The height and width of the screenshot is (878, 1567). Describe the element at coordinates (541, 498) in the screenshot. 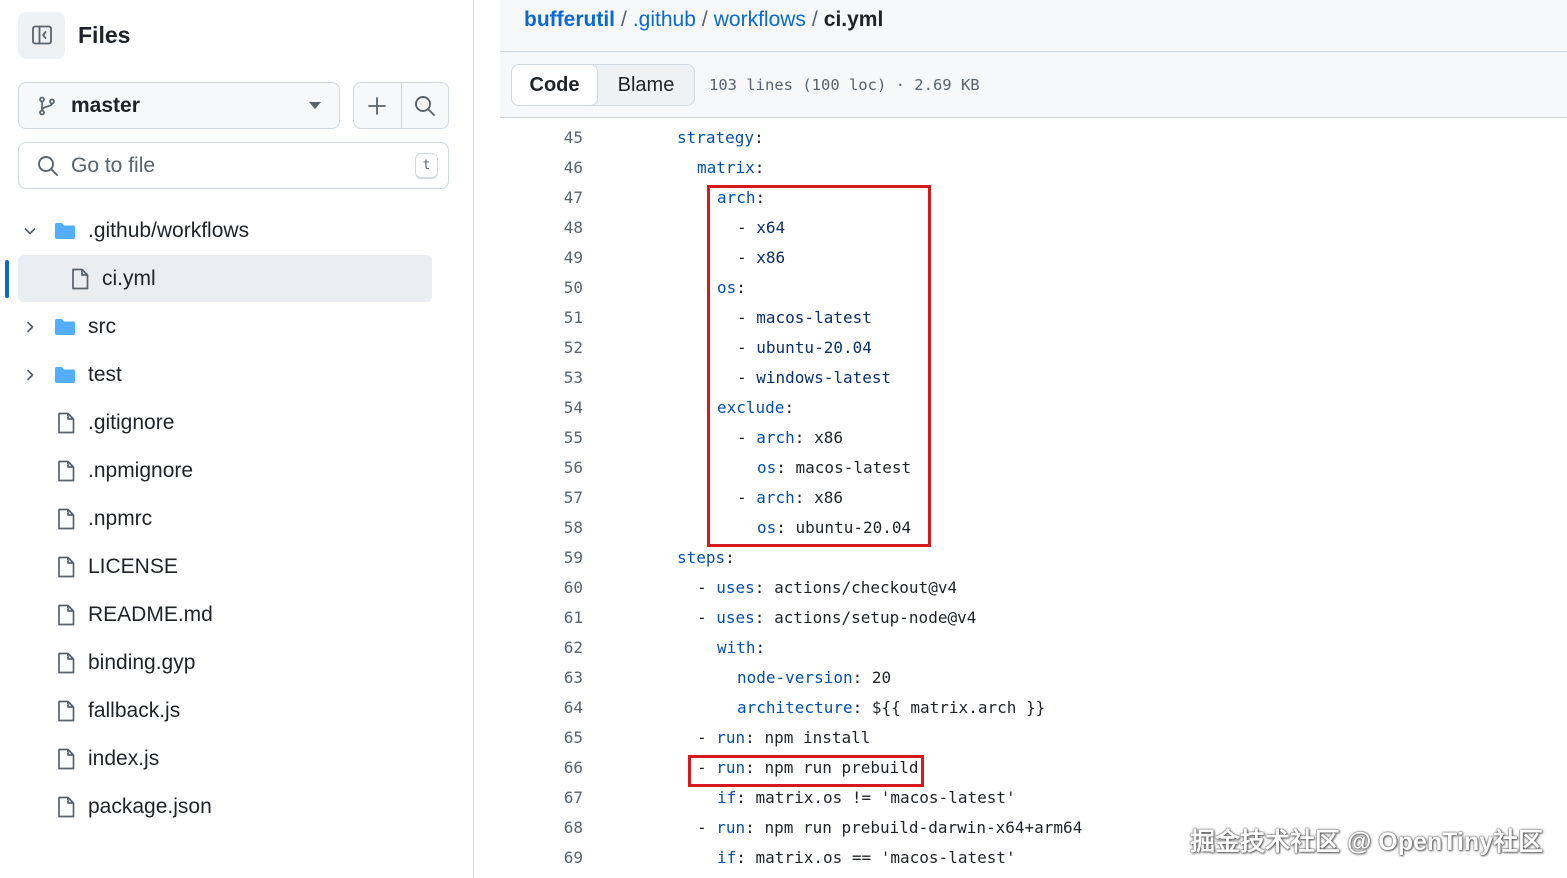

I see `line-number: 57` at that location.